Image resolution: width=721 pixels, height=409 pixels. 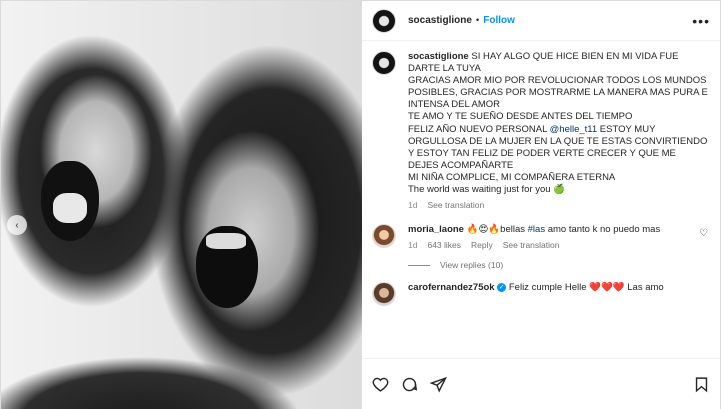 What do you see at coordinates (531, 245) in the screenshot?
I see `comment-see-translation: See translation` at bounding box center [531, 245].